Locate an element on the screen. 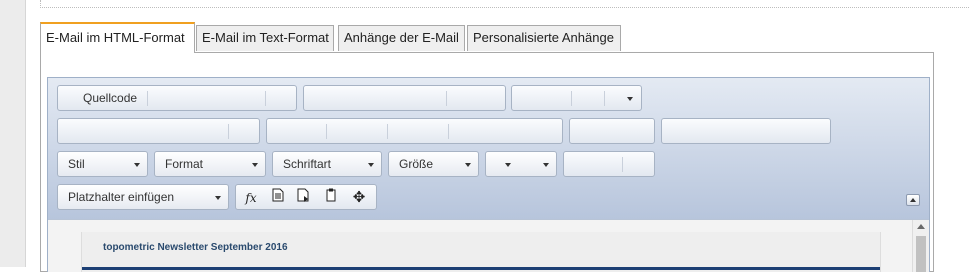 The width and height of the screenshot is (972, 272). text-color-chevron-icon is located at coordinates (508, 165).